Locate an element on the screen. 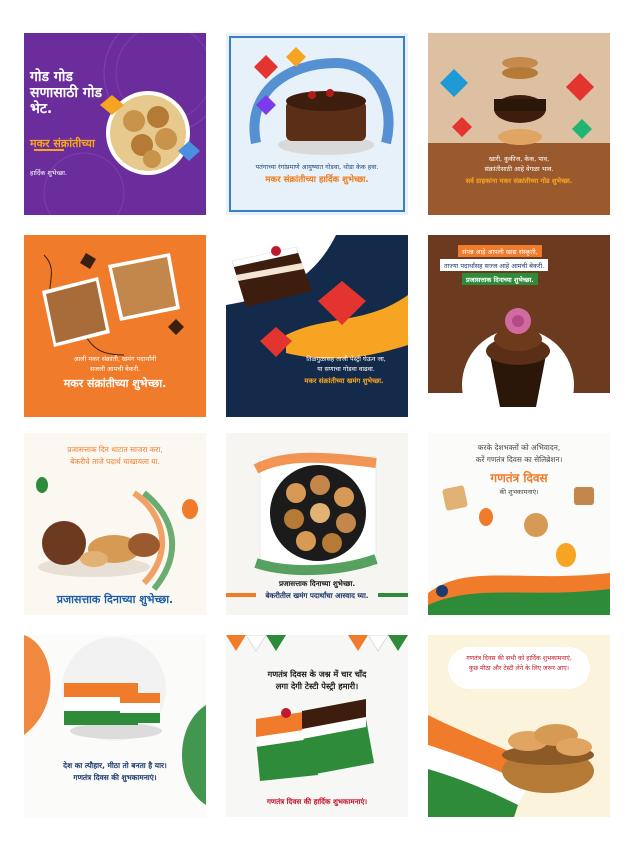 The image size is (633, 849). card-7-line2: बेकरीचे ताजे पदार्थ चाखायला या. is located at coordinates (115, 461).